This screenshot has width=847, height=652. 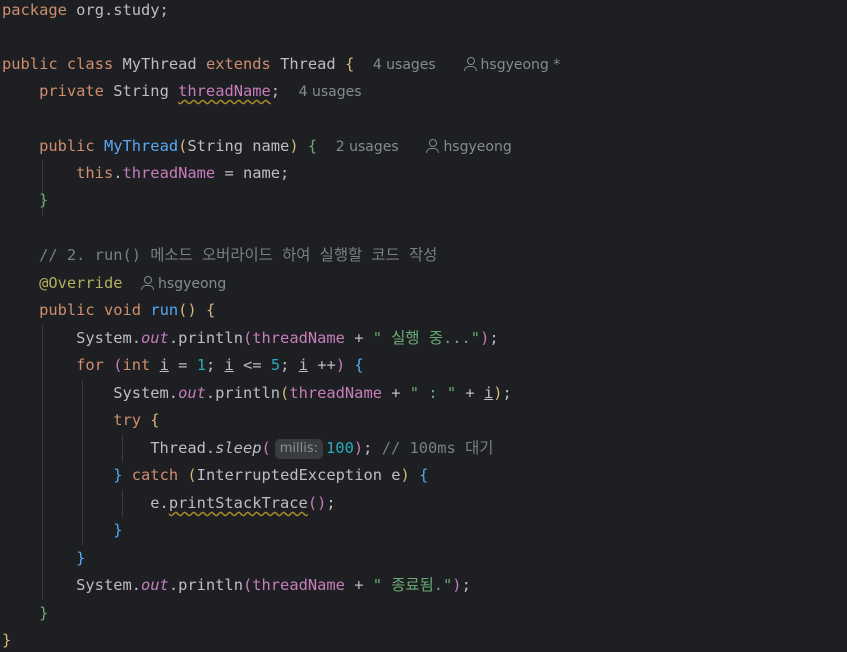 What do you see at coordinates (34, 10) in the screenshot?
I see `keyword: package` at bounding box center [34, 10].